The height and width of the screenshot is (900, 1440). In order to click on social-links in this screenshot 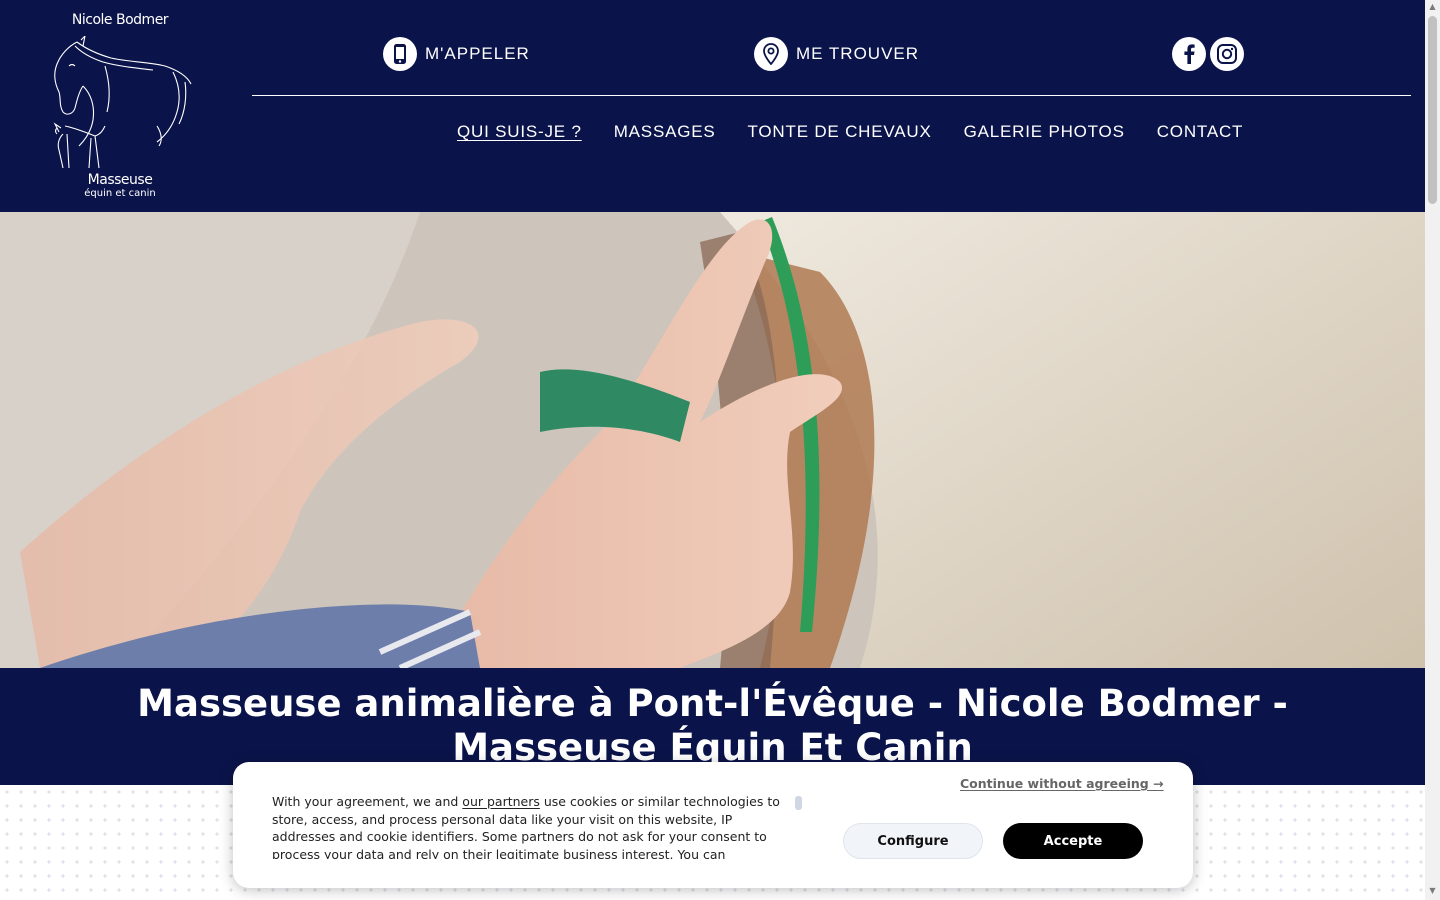, I will do `click(1208, 54)`.